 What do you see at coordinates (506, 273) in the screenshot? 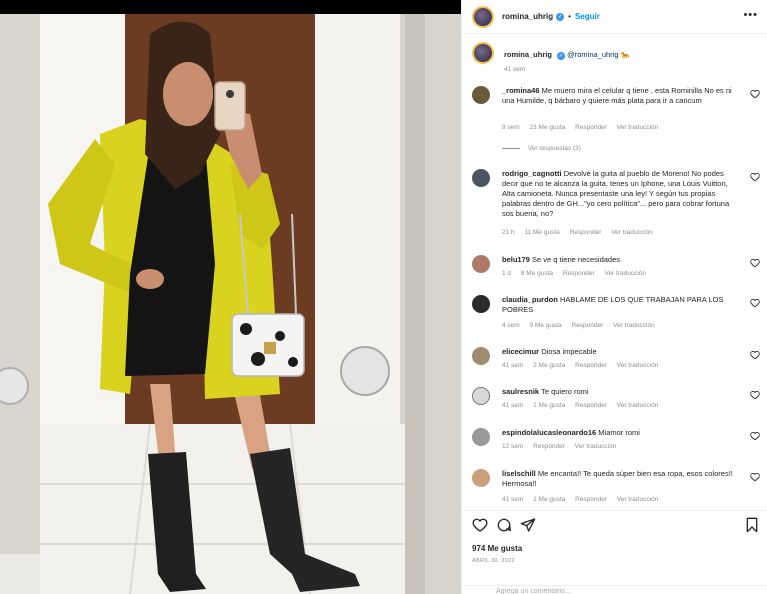
I see `comment-time: 1 d` at bounding box center [506, 273].